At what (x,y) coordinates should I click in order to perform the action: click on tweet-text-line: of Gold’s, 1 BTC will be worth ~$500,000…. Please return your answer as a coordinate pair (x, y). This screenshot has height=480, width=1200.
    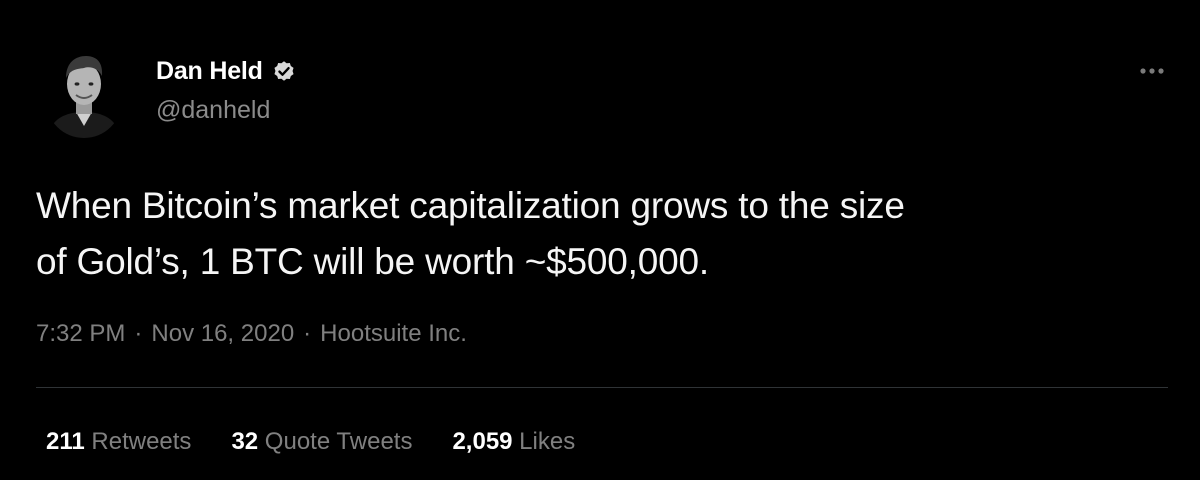
    Looking at the image, I should click on (372, 261).